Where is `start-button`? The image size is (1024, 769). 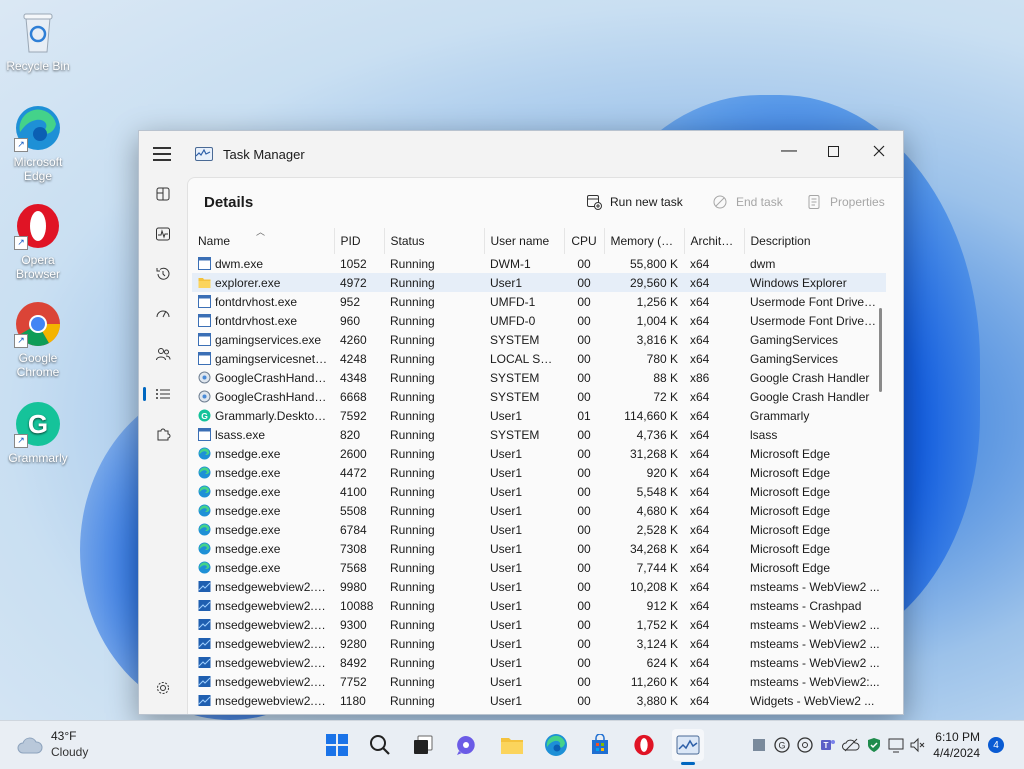
start-button is located at coordinates (337, 745).